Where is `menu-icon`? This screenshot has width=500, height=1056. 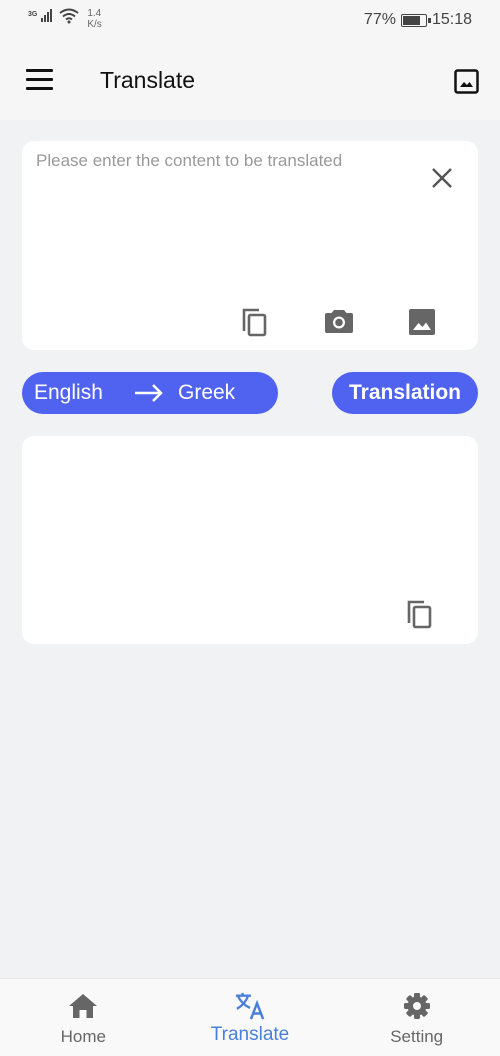
menu-icon is located at coordinates (39, 80).